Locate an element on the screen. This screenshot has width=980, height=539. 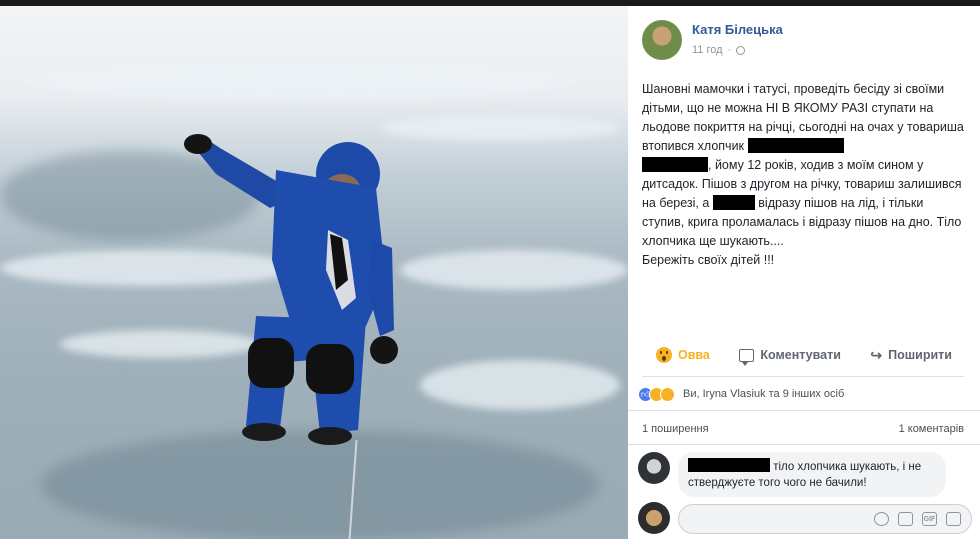
share-icon: ↪ is located at coordinates (876, 355).